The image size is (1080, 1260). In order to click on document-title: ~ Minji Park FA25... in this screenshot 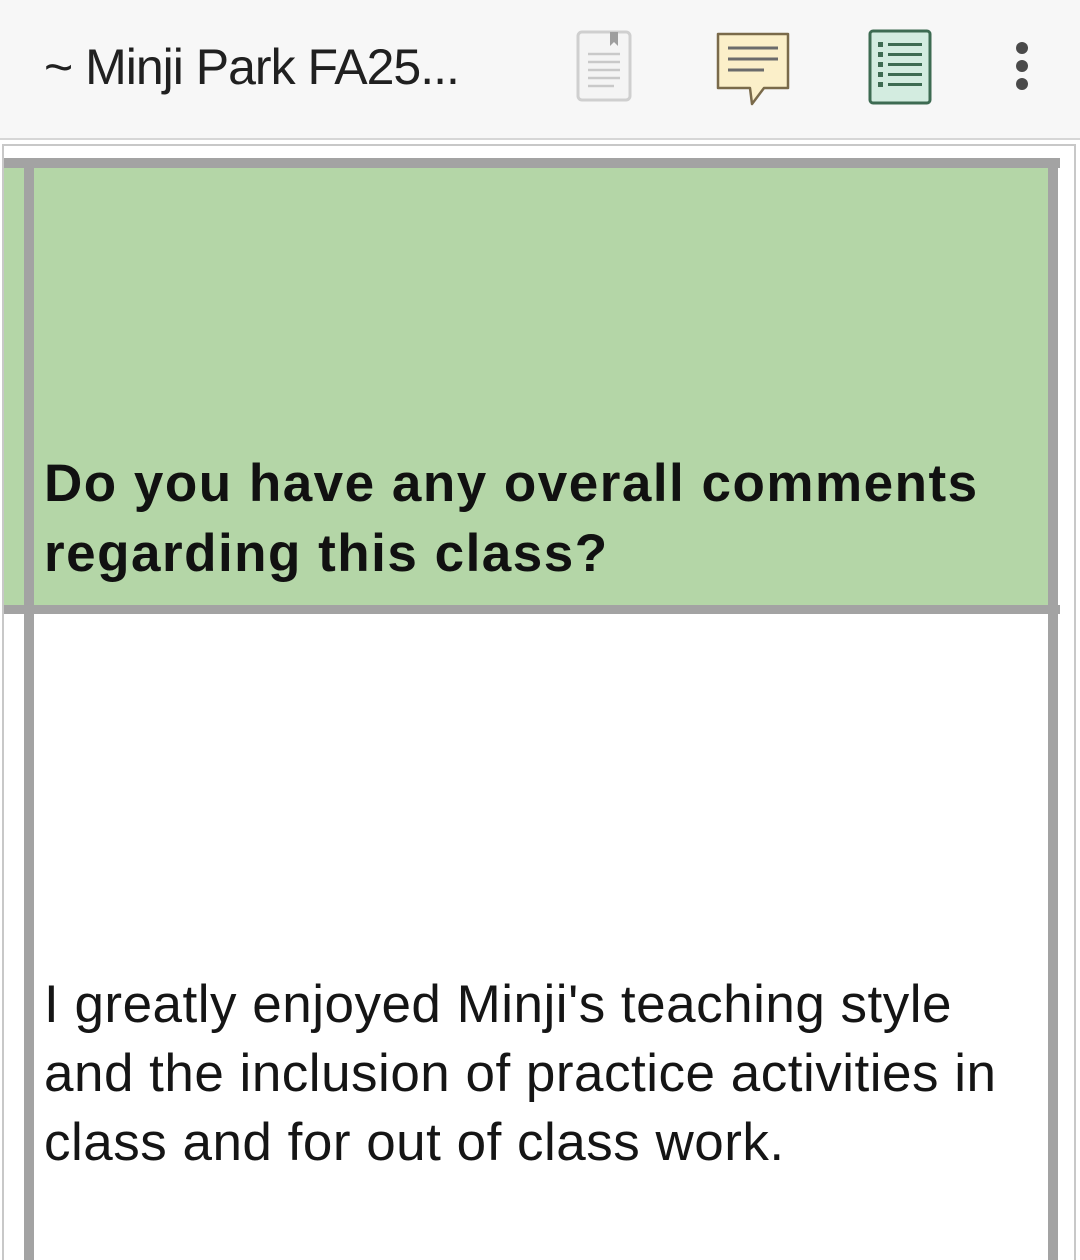, I will do `click(252, 67)`.